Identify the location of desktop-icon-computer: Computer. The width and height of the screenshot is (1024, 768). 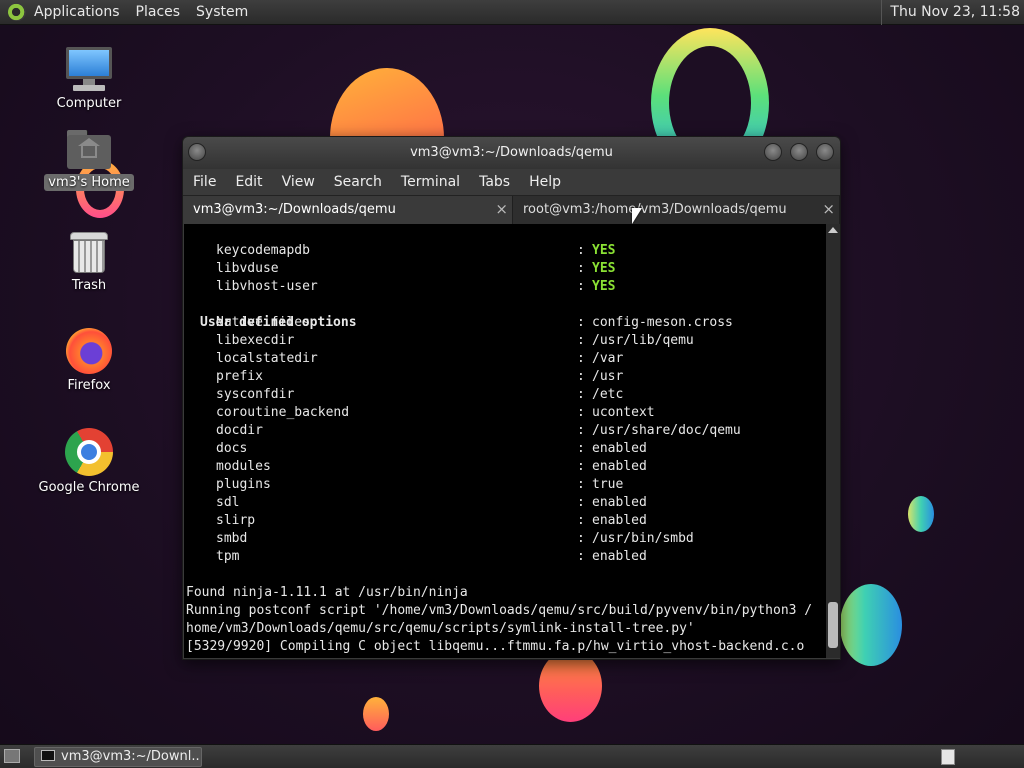
(89, 78).